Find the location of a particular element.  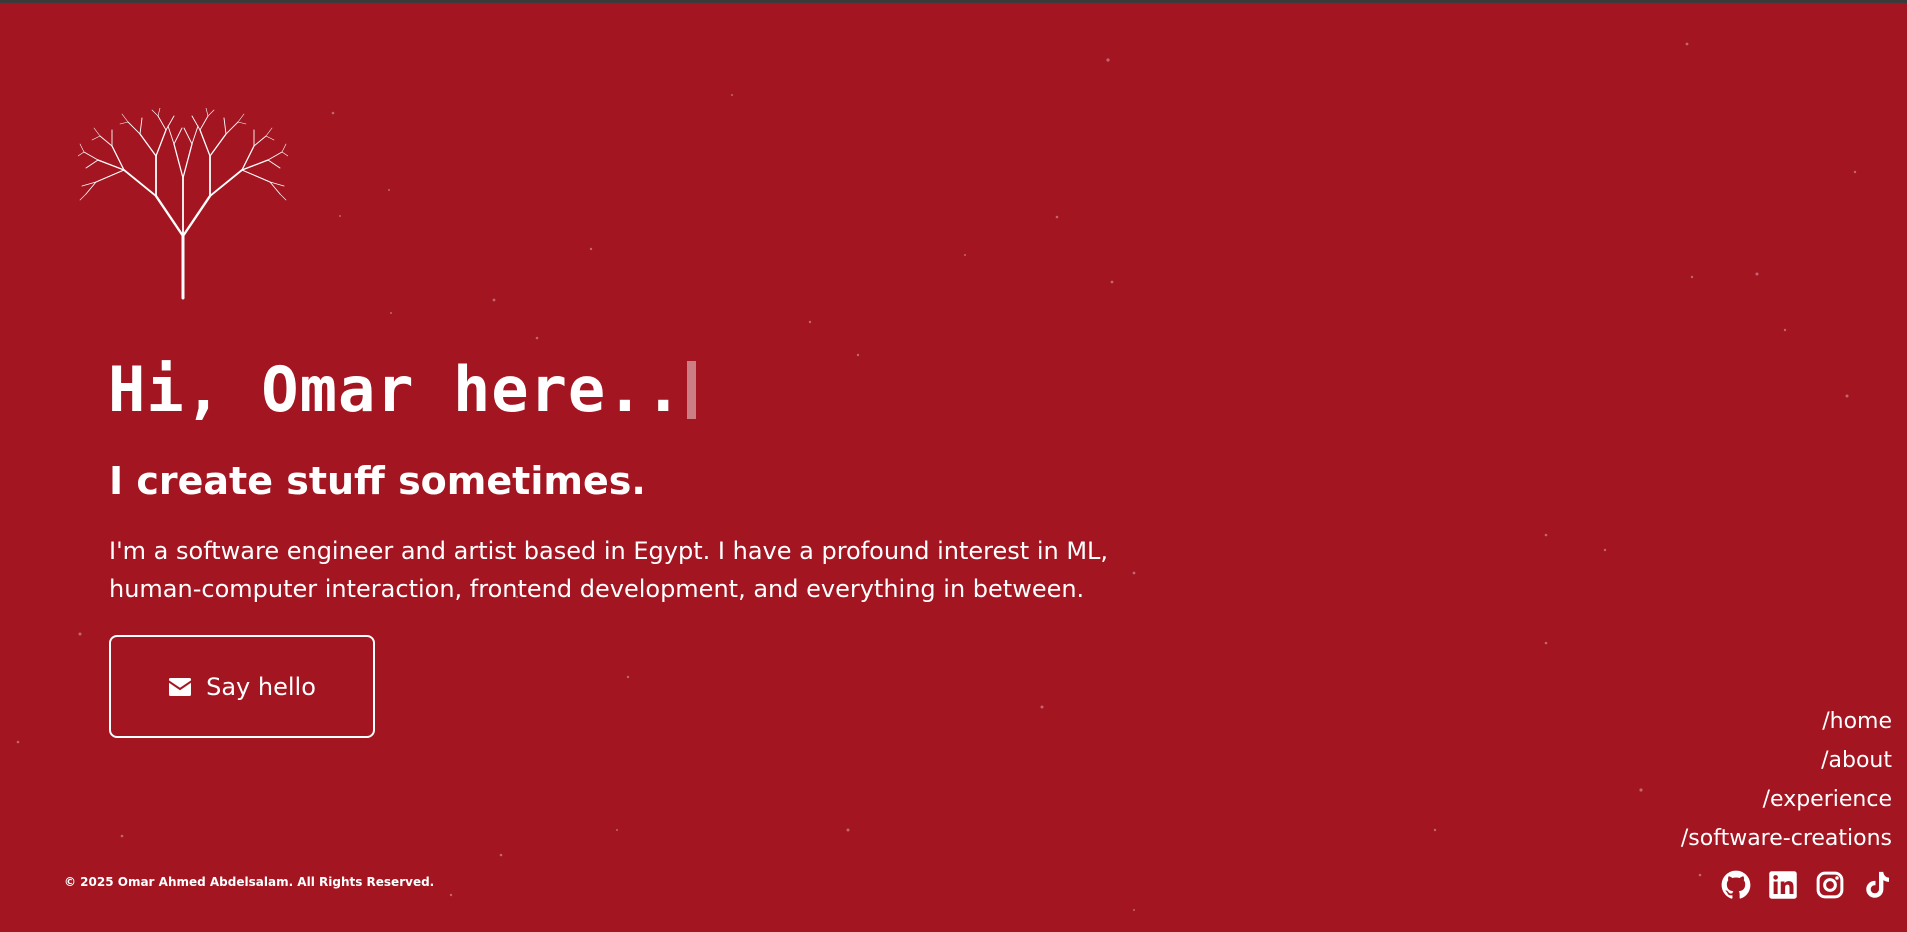

hero-title: Hi, Omar here.. is located at coordinates (402, 390).